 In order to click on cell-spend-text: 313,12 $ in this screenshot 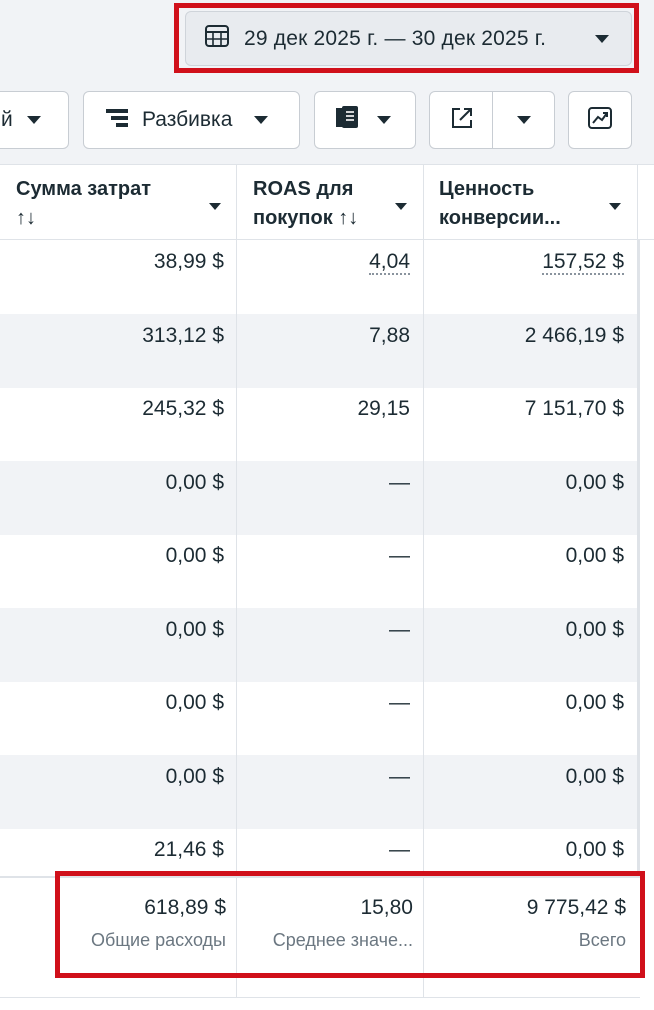, I will do `click(183, 335)`.